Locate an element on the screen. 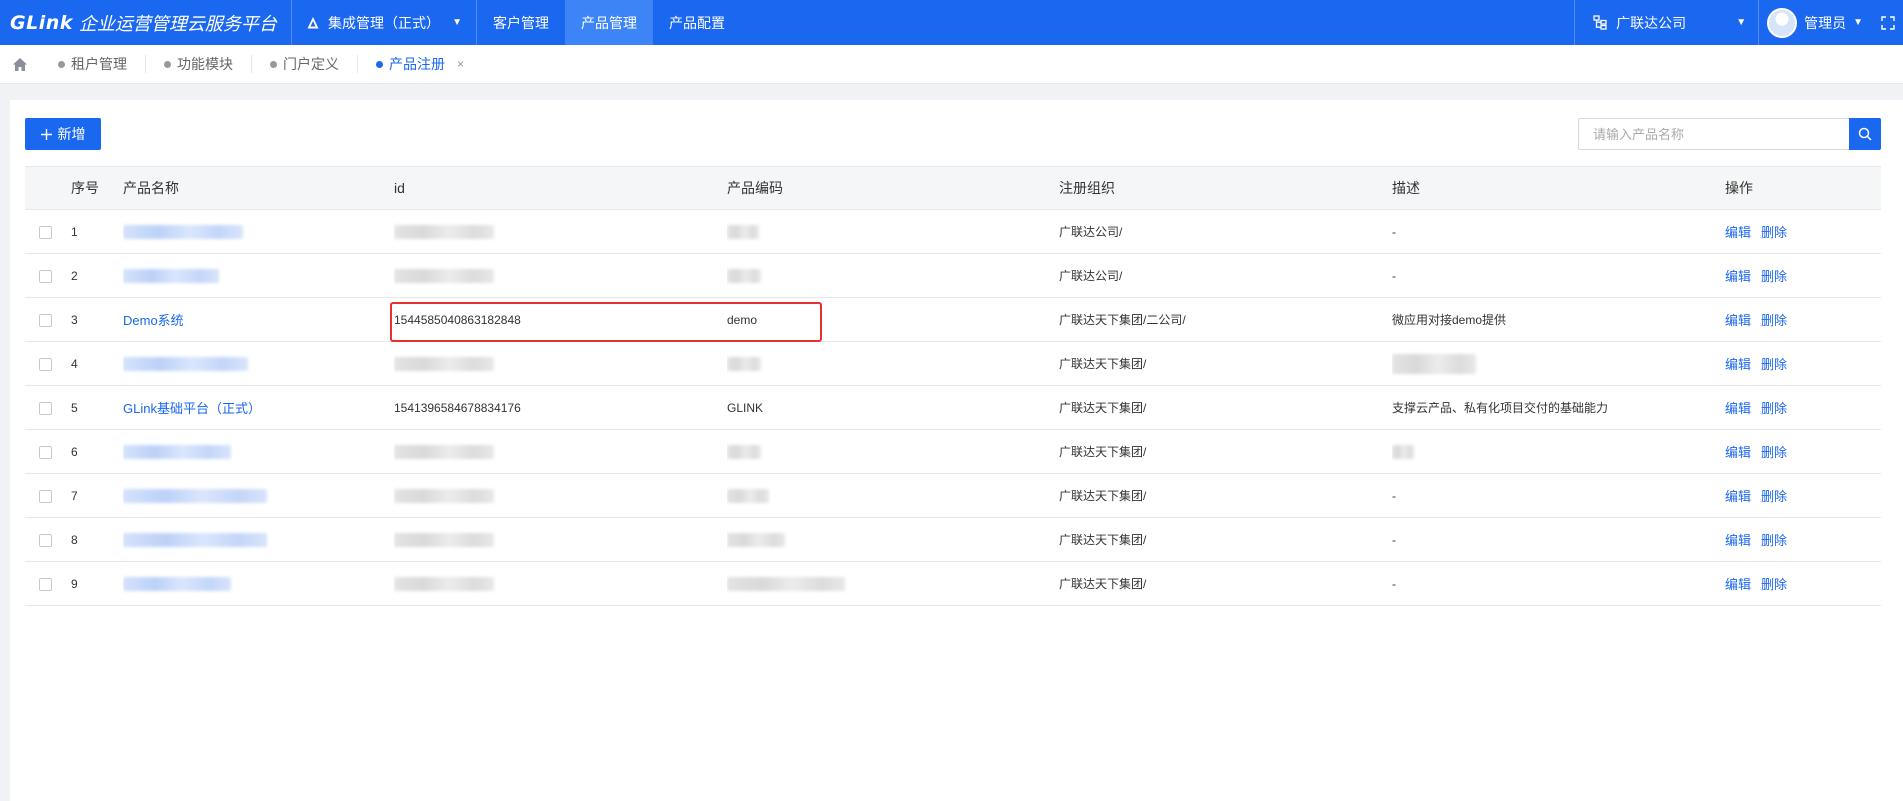 The width and height of the screenshot is (1903, 801). home-button is located at coordinates (20, 64).